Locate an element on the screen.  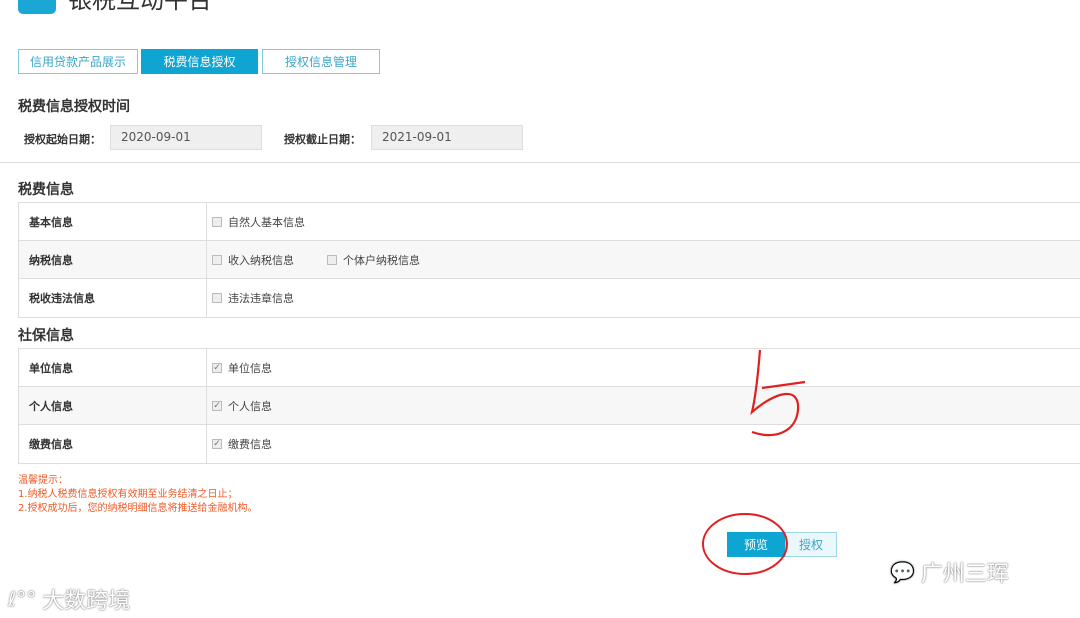
watermark-right-text: 广州三珲 is located at coordinates (964, 574).